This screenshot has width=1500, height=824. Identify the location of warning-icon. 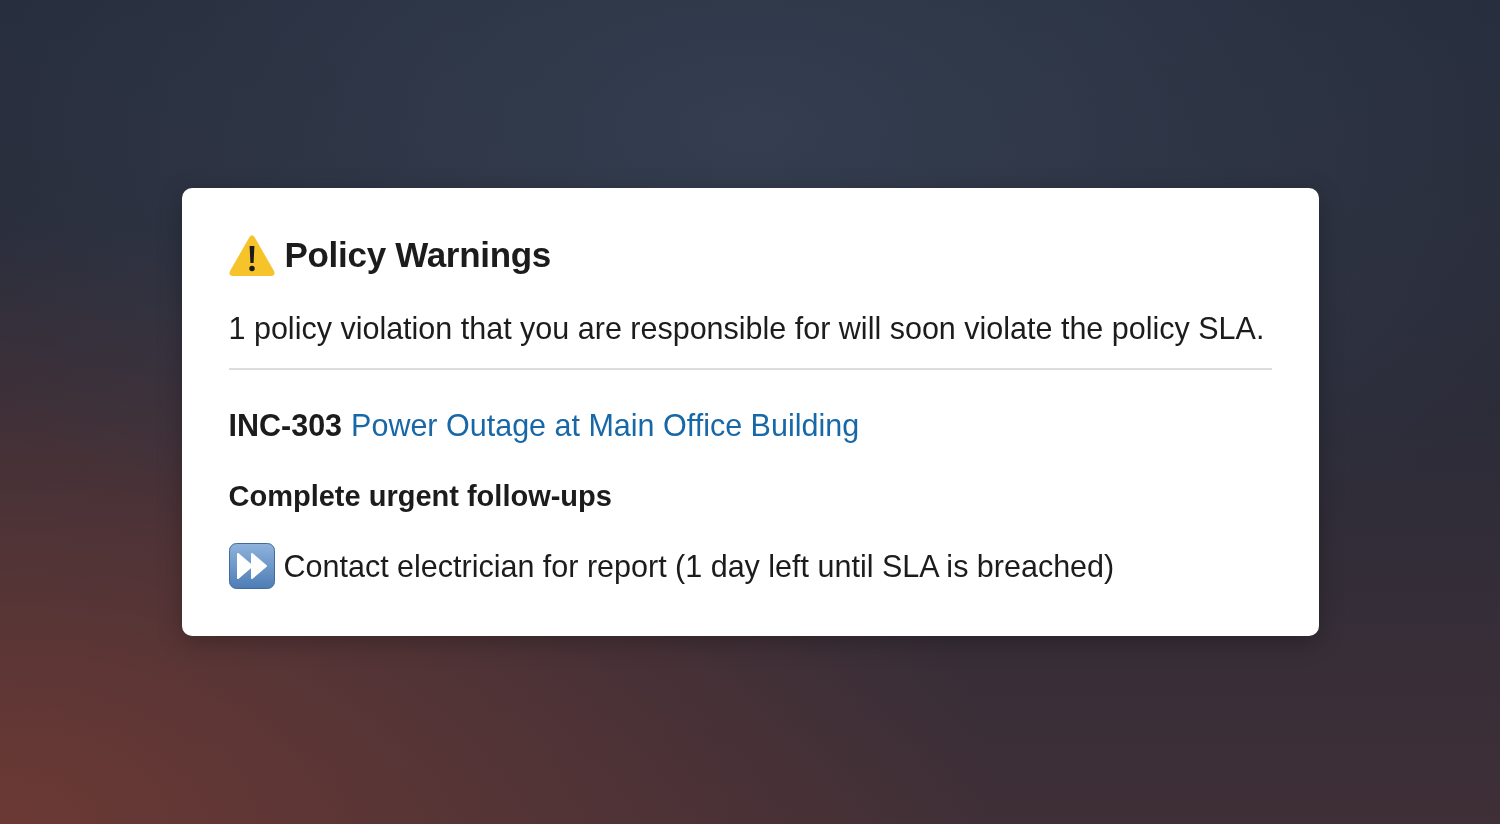
(251, 255).